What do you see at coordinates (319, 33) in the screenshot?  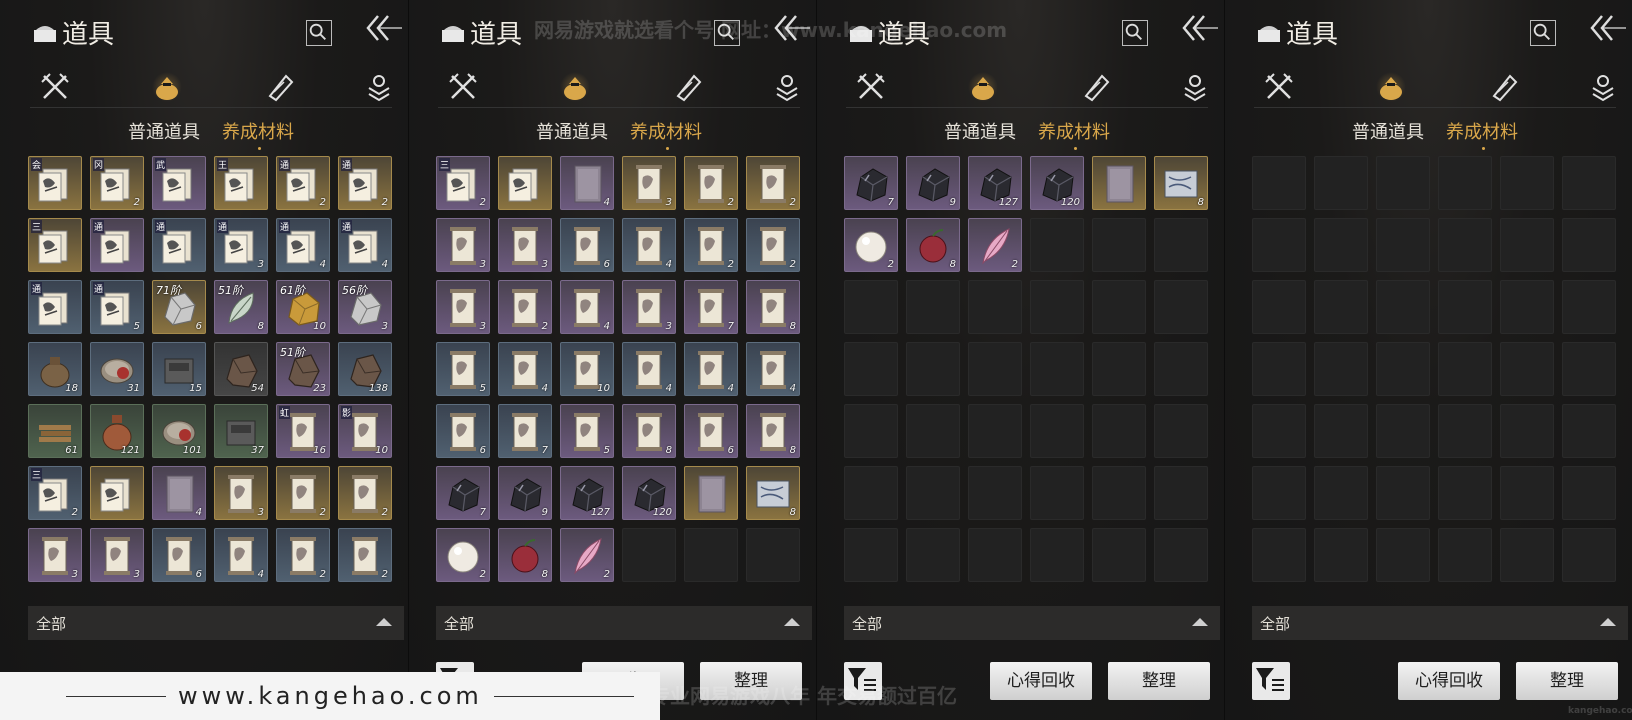 I see `search-button` at bounding box center [319, 33].